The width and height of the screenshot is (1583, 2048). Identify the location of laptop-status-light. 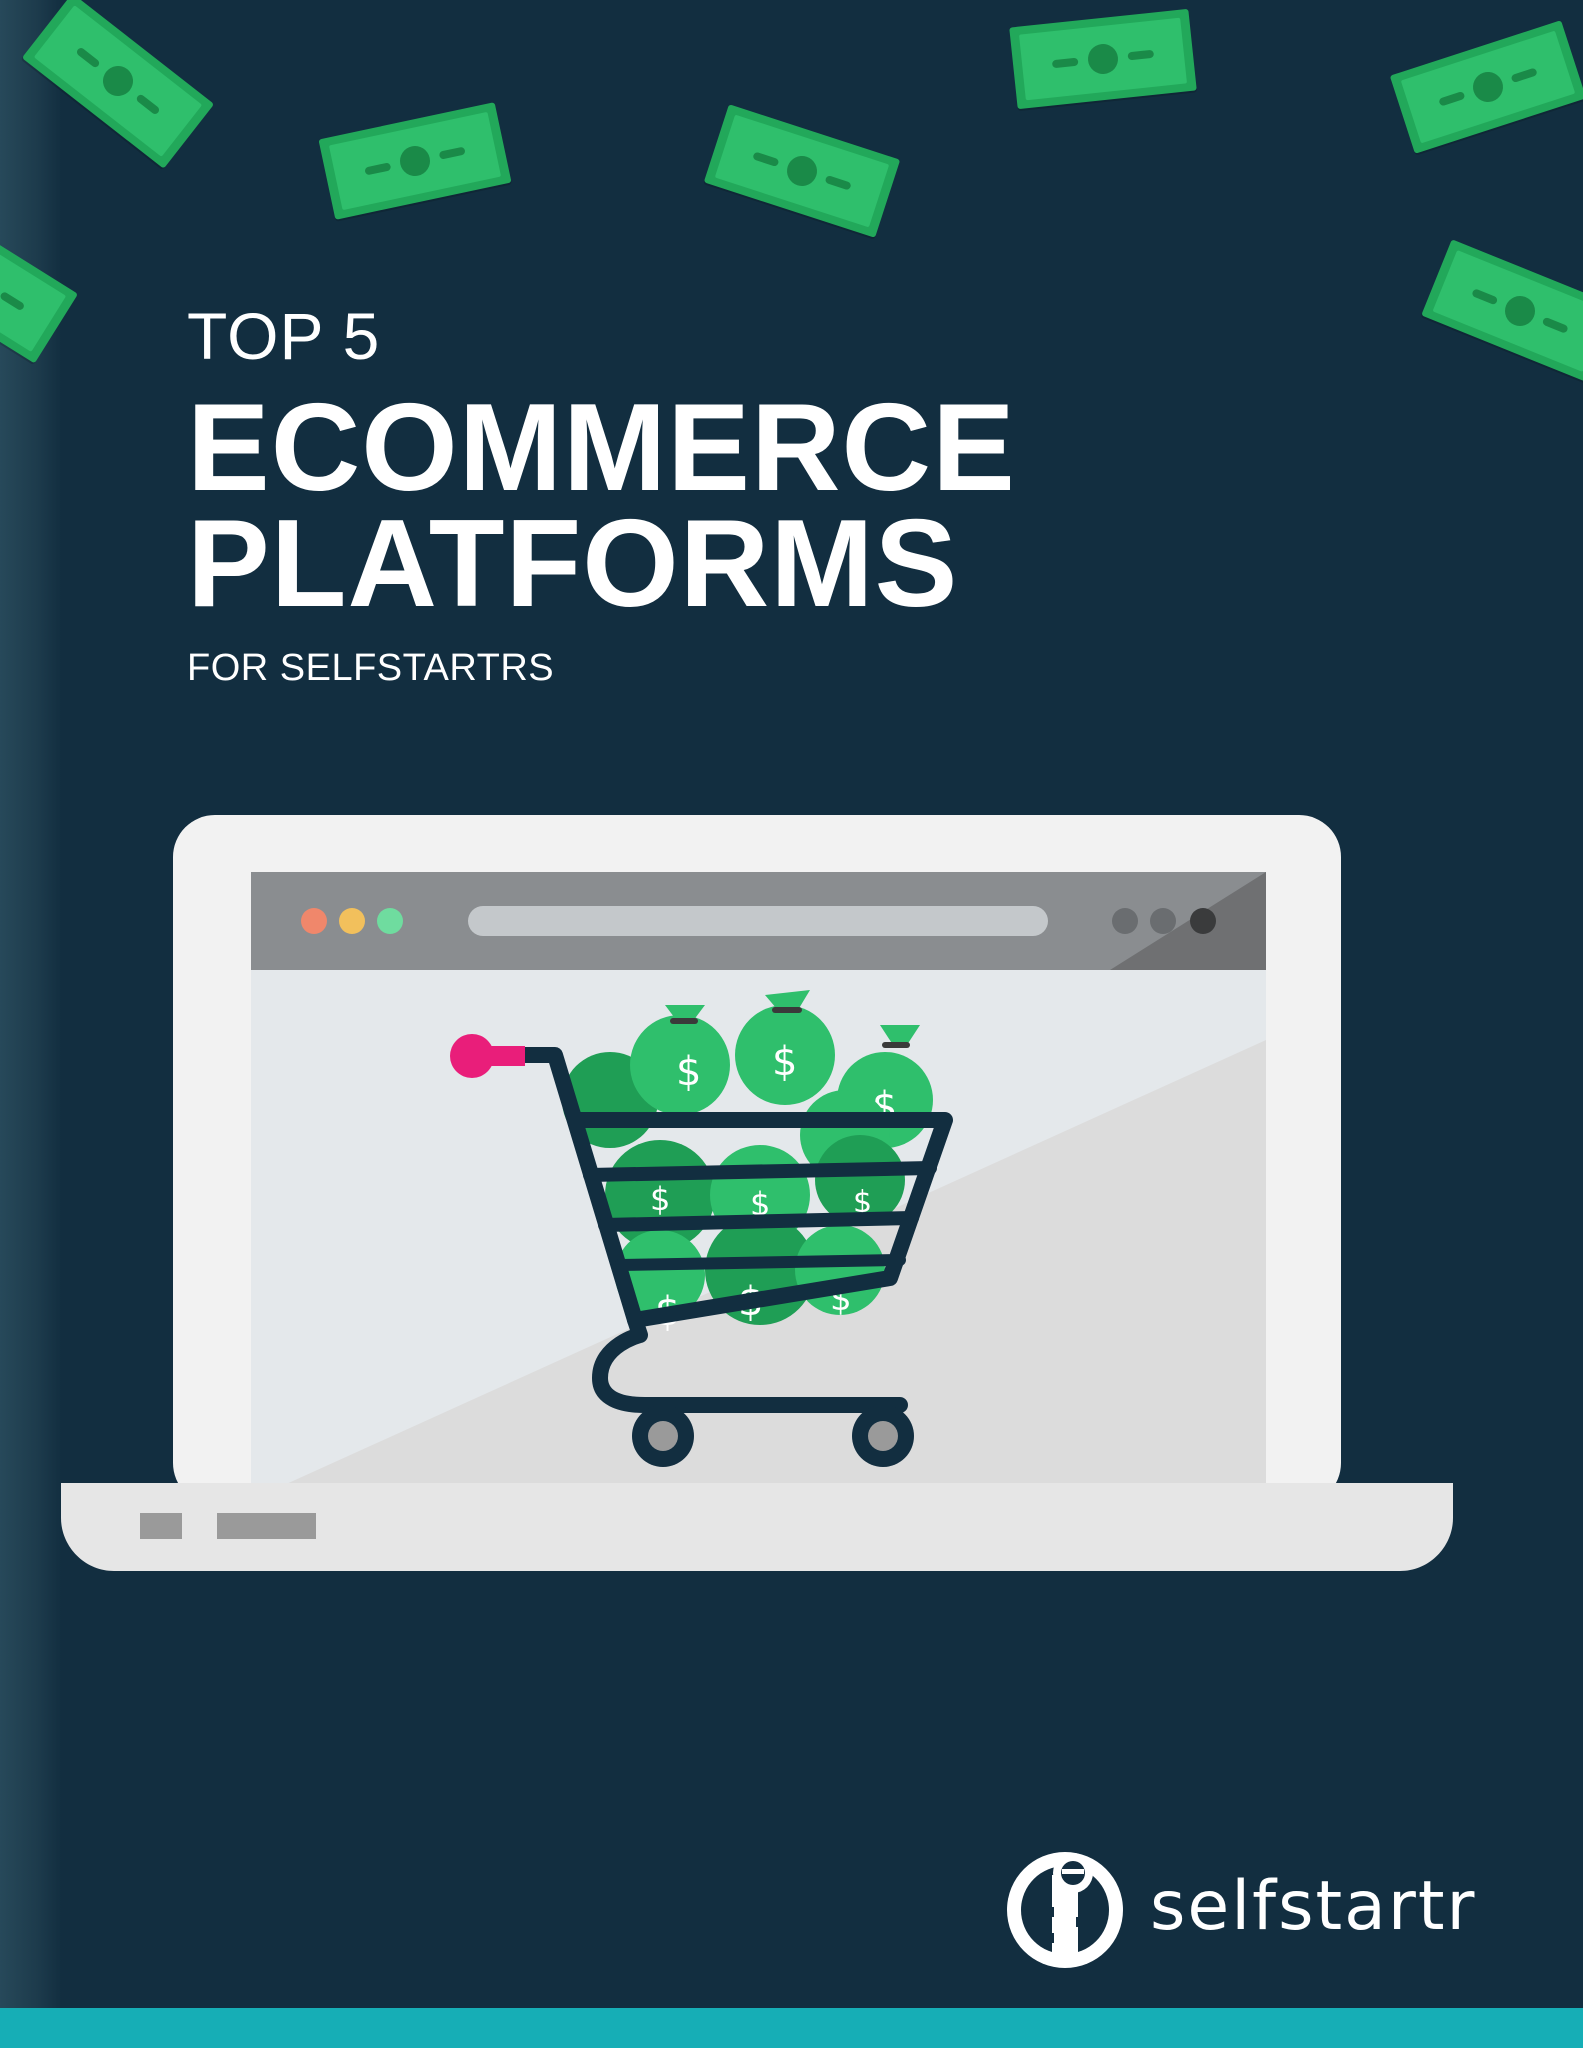
(161, 1526).